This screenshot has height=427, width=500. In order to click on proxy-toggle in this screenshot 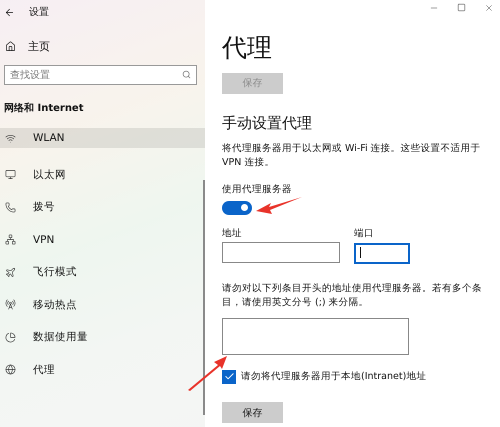, I will do `click(237, 207)`.